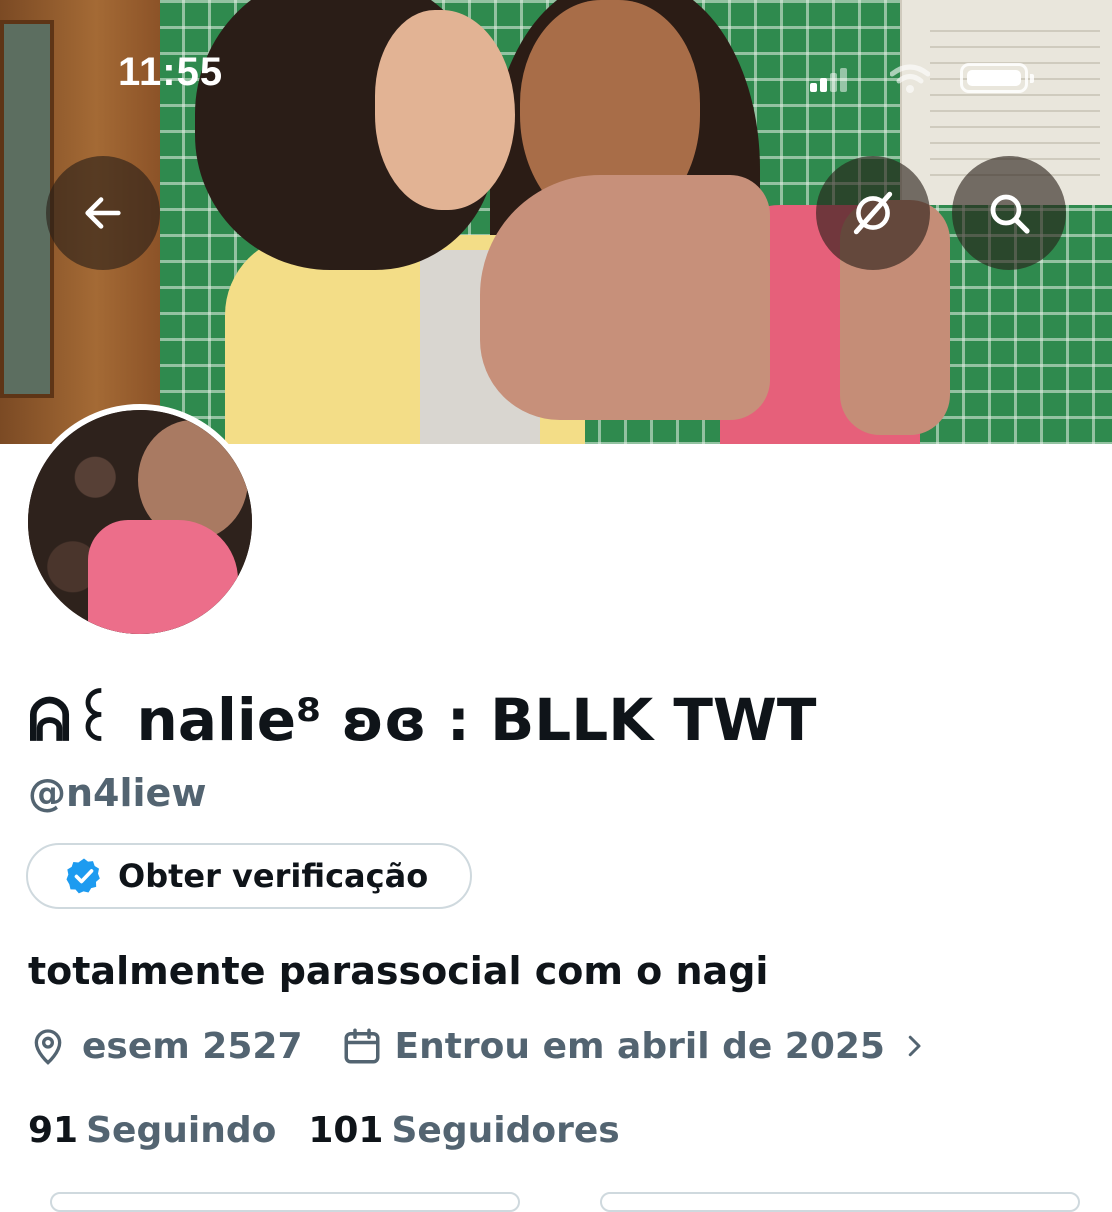  What do you see at coordinates (53, 1130) in the screenshot?
I see `following-count: 91` at bounding box center [53, 1130].